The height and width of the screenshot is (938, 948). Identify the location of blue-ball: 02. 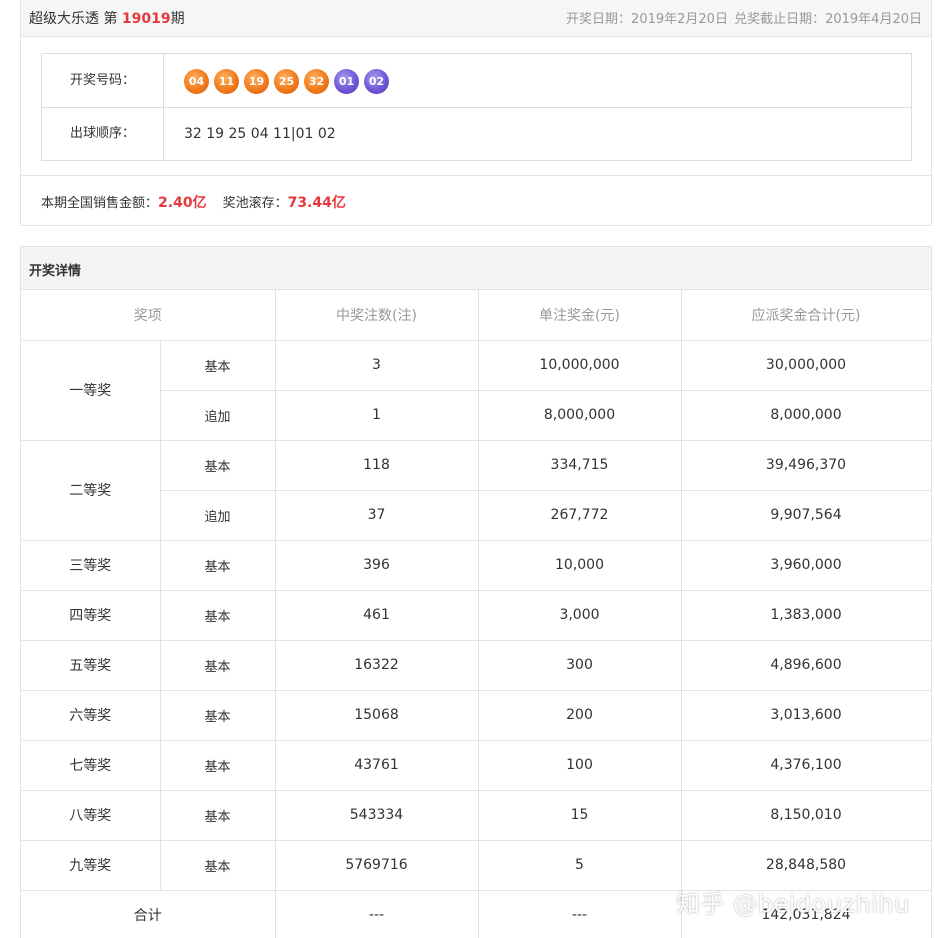
(376, 81).